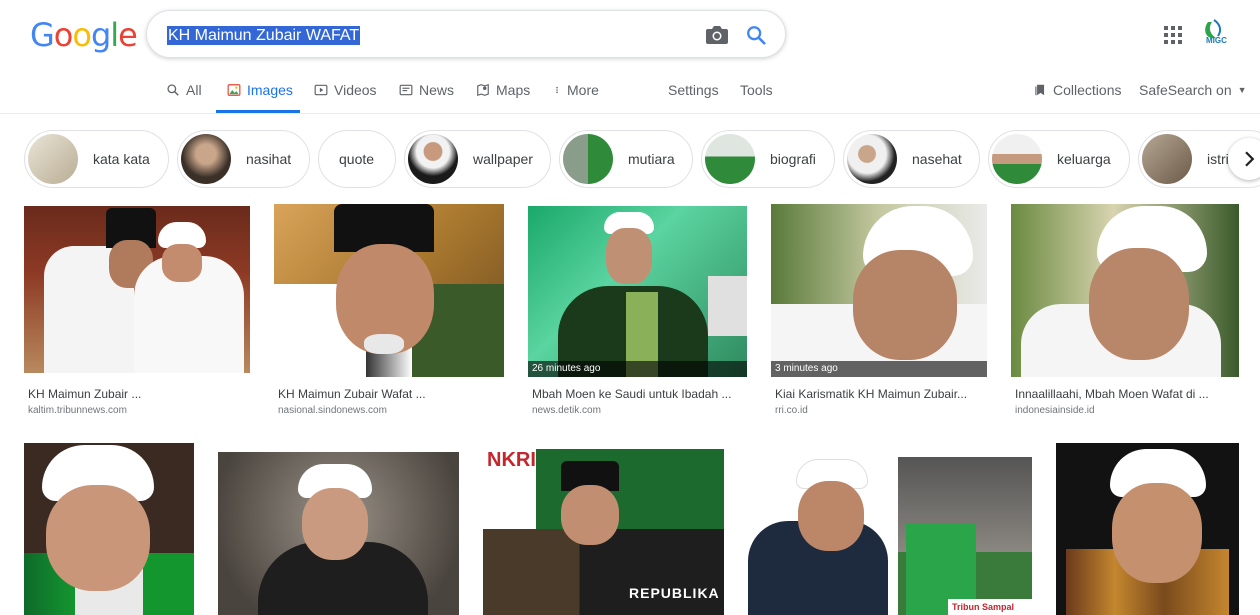 This screenshot has width=1260, height=615. Describe the element at coordinates (503, 159) in the screenshot. I see `chip-label: wallpaper` at that location.